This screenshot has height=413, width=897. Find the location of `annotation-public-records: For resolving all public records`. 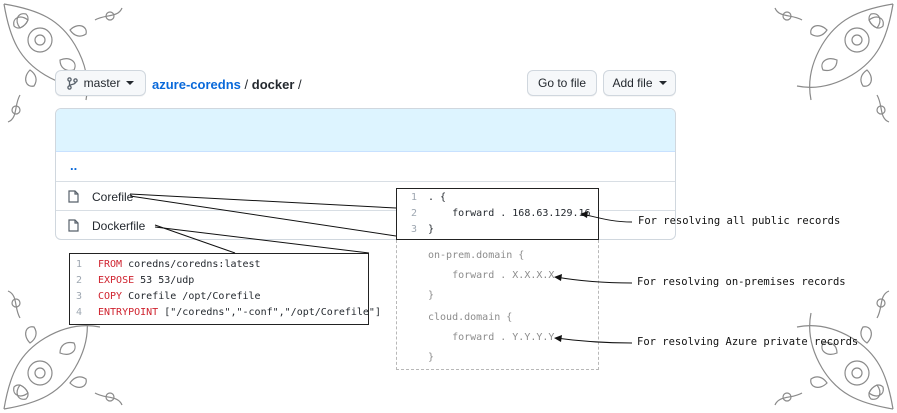

annotation-public-records: For resolving all public records is located at coordinates (739, 221).